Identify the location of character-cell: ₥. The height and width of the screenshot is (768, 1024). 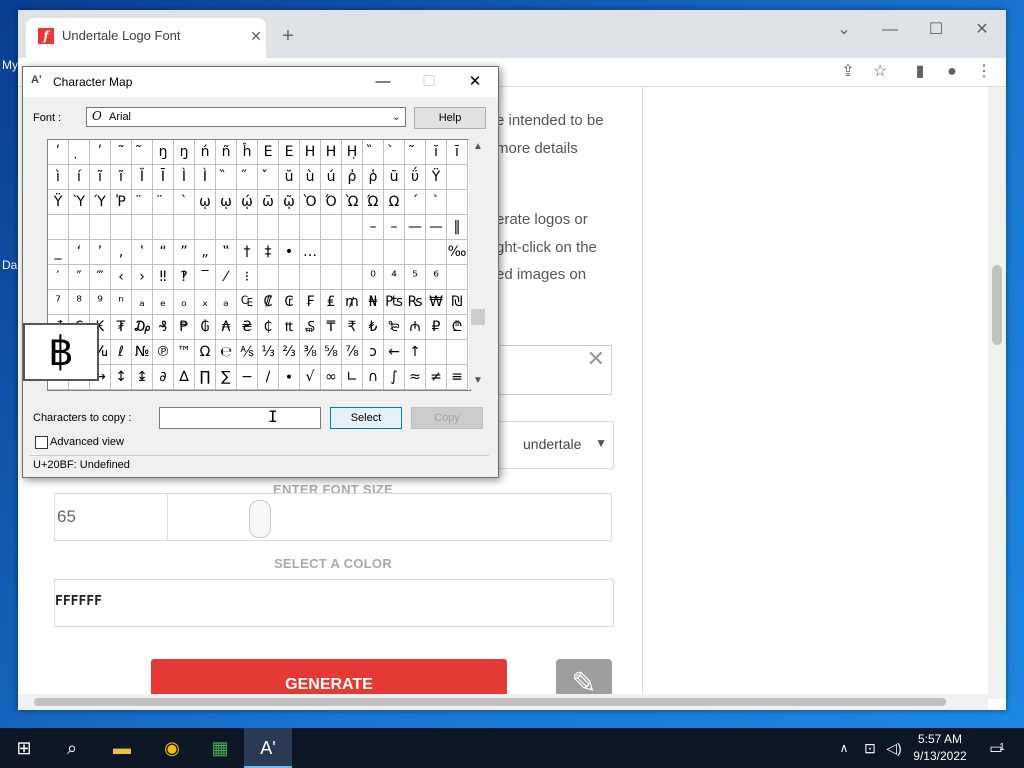
(352, 302).